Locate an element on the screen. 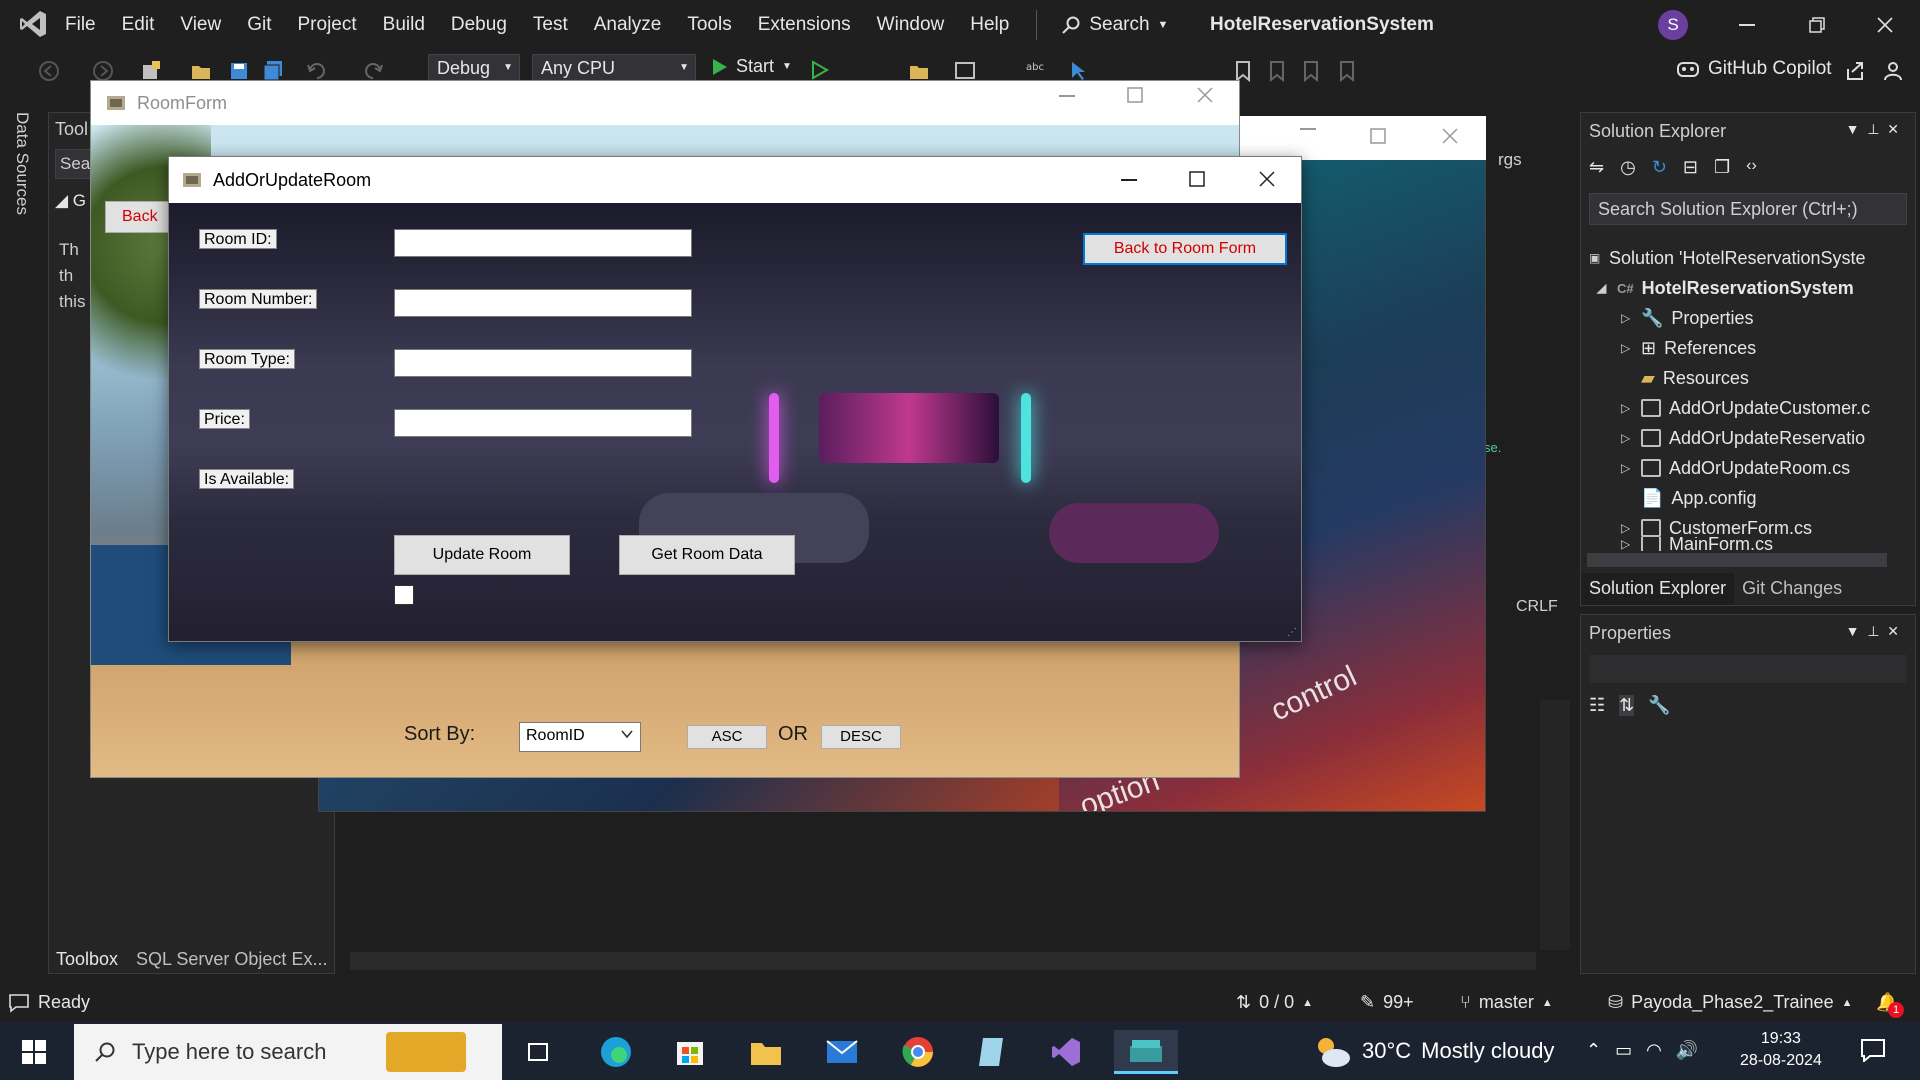 The width and height of the screenshot is (1920, 1080). tree-horizontal-scrollbar is located at coordinates (1737, 560).